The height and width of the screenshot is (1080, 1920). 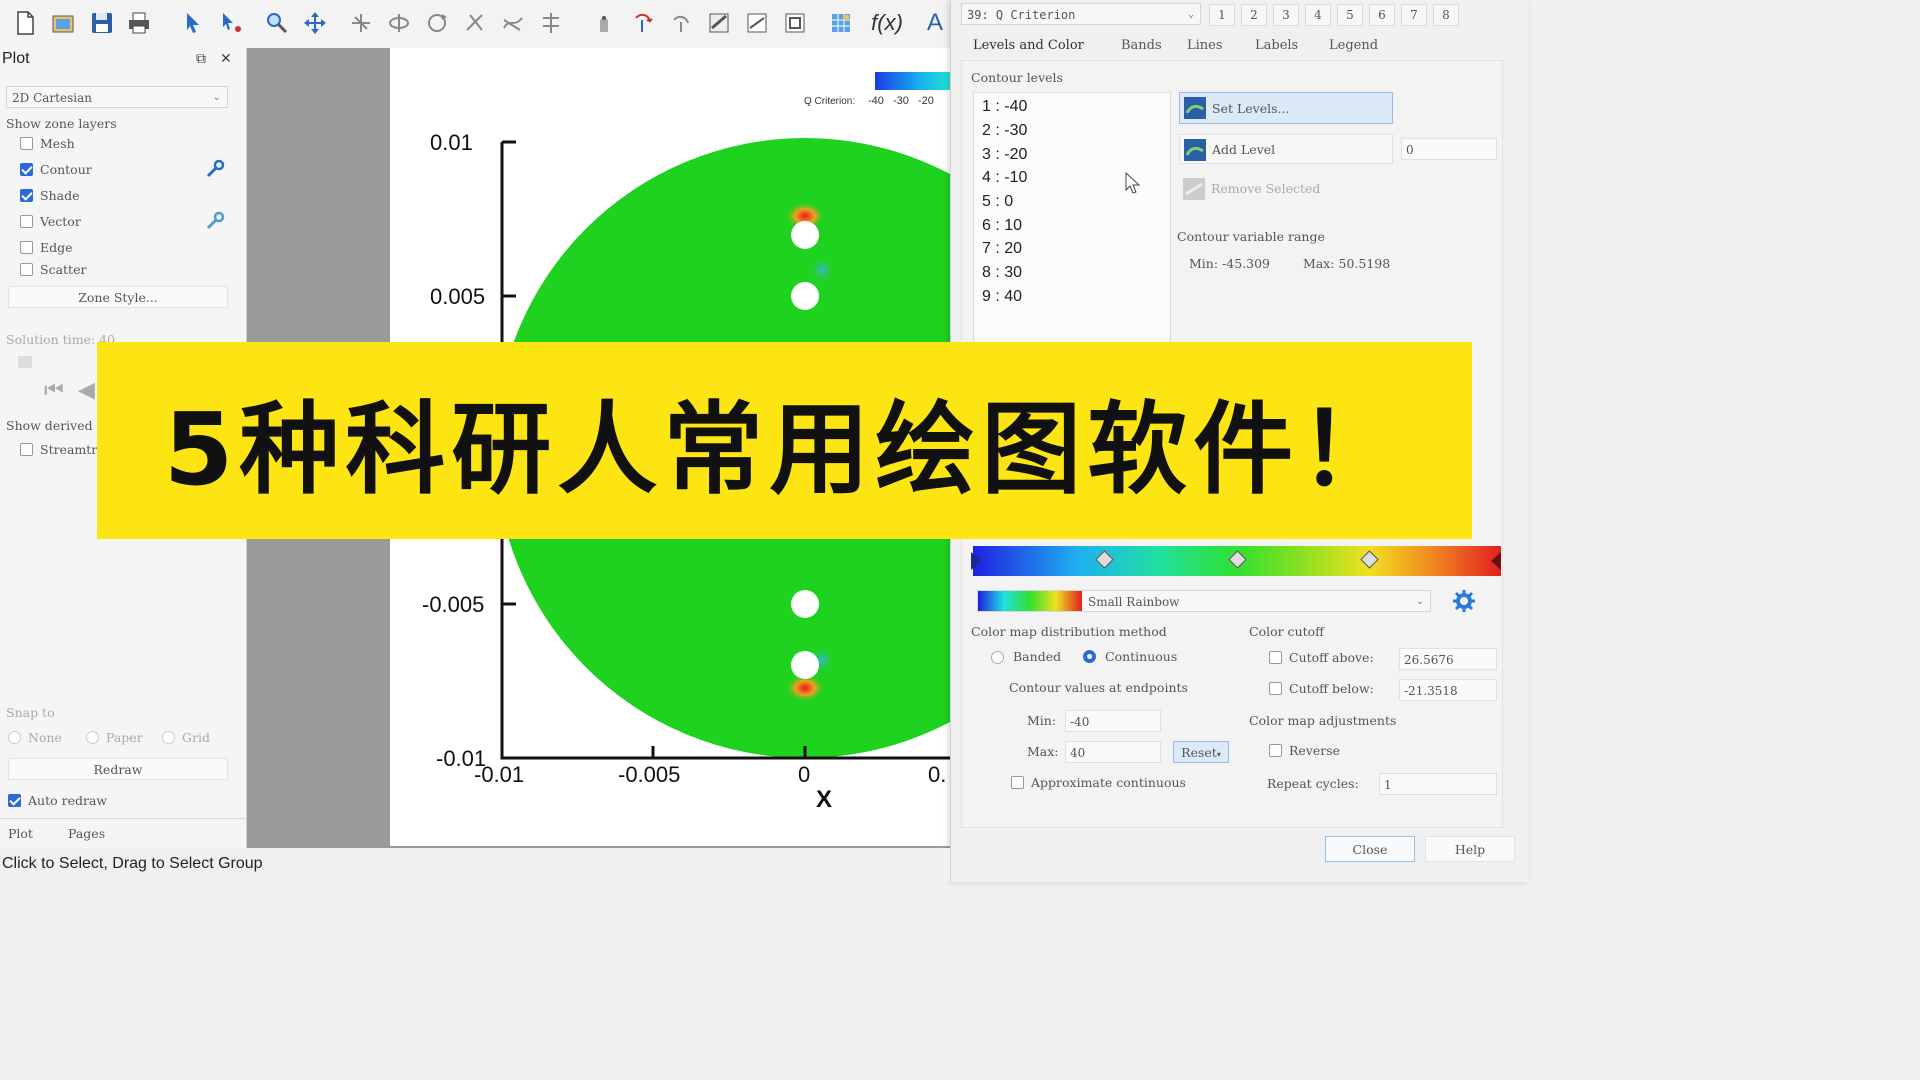 I want to click on step-back-icon: ◀, so click(x=86, y=390).